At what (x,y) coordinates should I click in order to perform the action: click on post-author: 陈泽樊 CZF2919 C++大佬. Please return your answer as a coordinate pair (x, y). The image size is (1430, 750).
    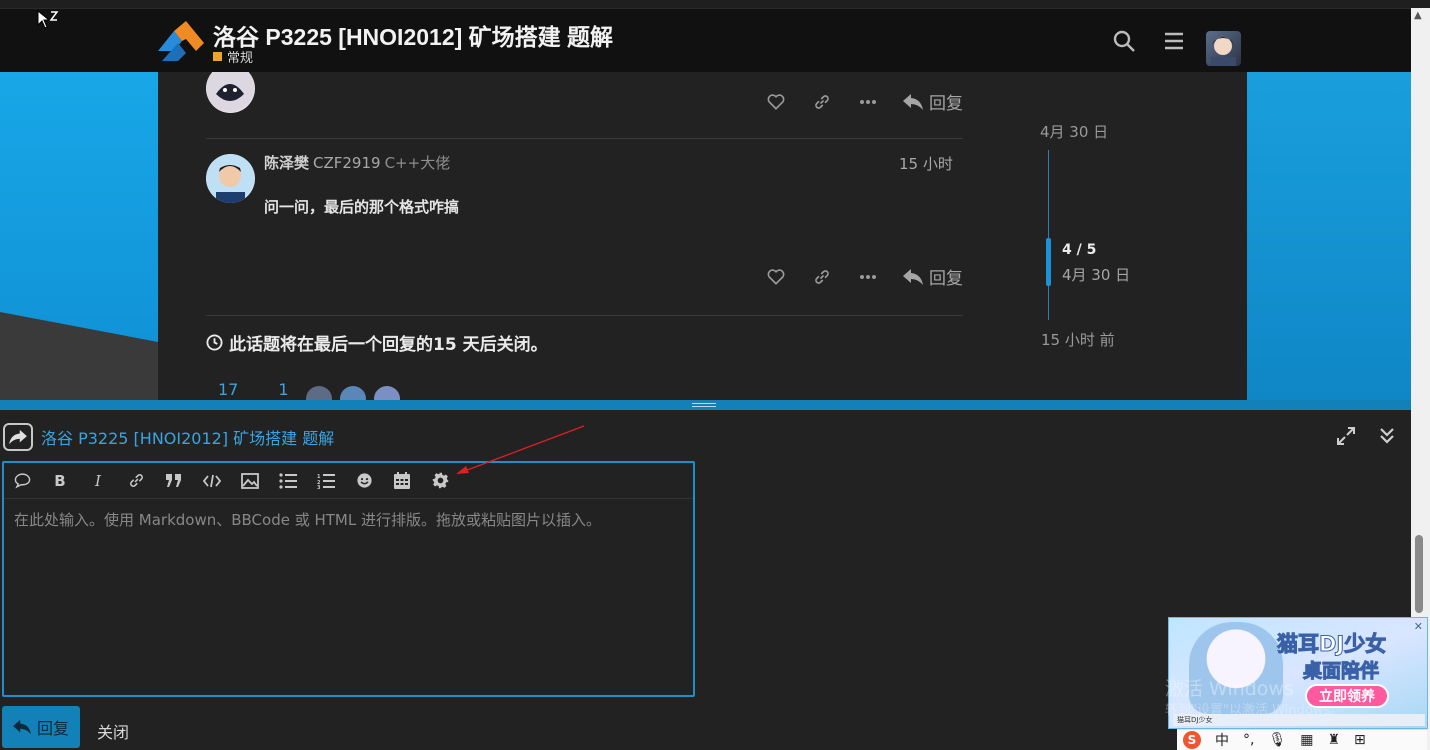
    Looking at the image, I should click on (357, 162).